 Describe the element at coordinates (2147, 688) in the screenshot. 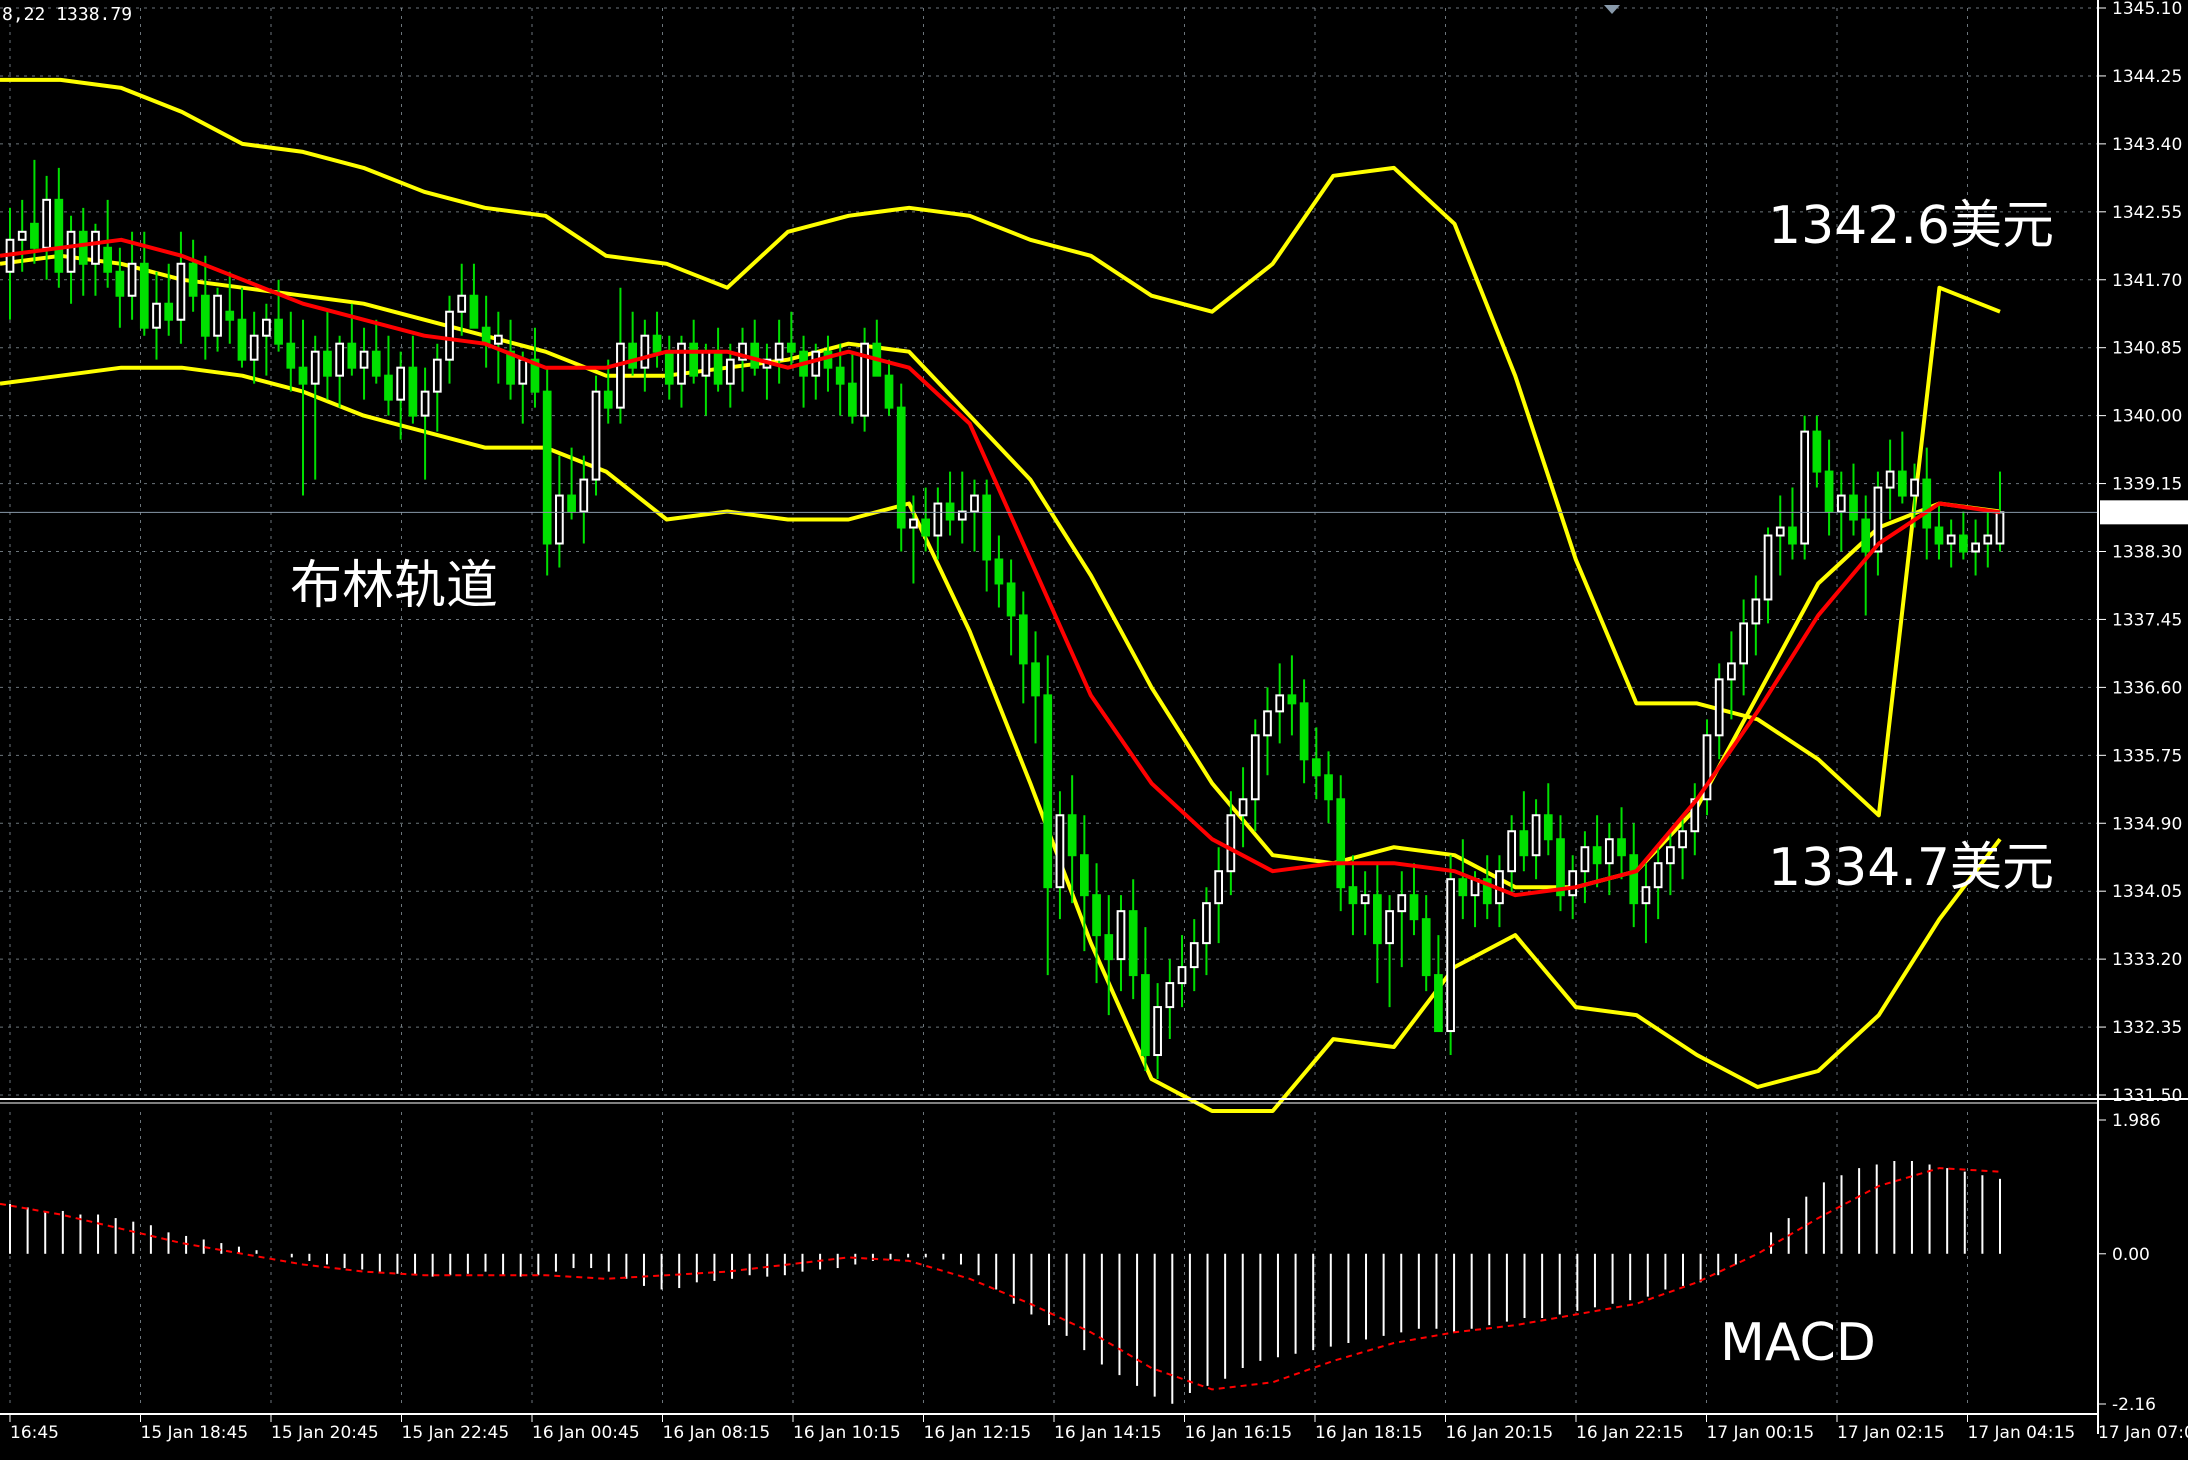

I see `price-tick-label: 1336.60` at that location.